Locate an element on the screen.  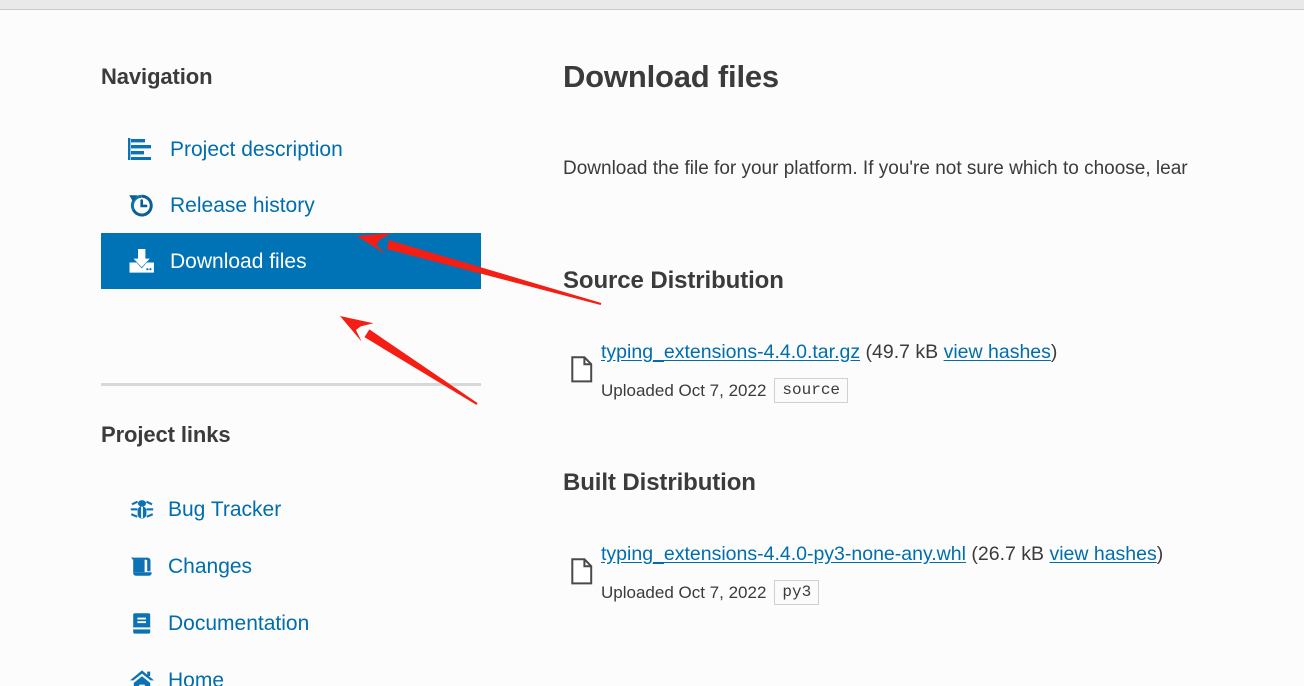
built-view-hashes-link: view hashes is located at coordinates (1102, 554).